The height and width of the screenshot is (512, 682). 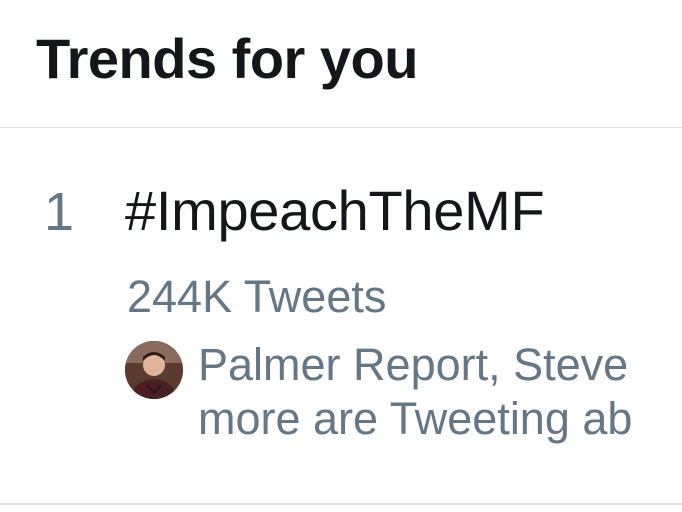 I want to click on avatar, so click(x=154, y=370).